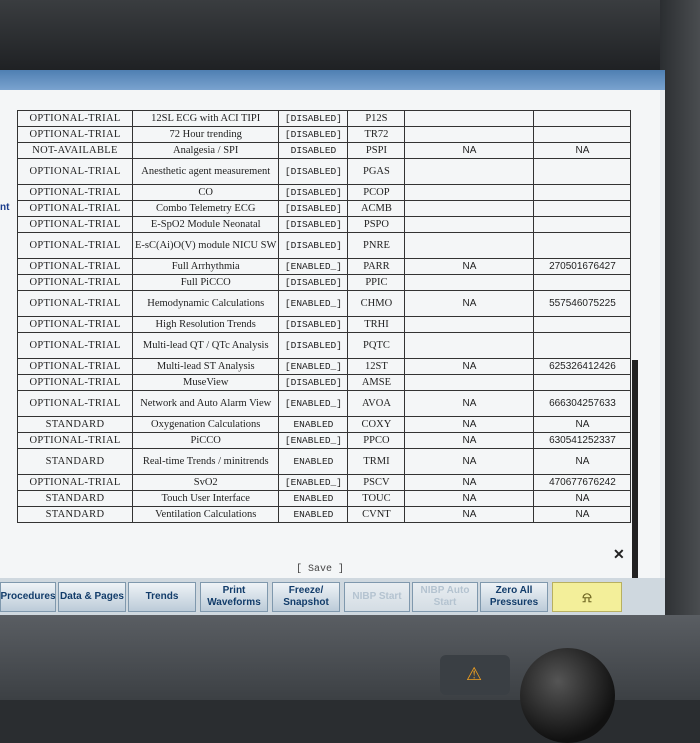 This screenshot has height=743, width=700. Describe the element at coordinates (205, 134) in the screenshot. I see `option-cell: 72 Hour trending` at that location.